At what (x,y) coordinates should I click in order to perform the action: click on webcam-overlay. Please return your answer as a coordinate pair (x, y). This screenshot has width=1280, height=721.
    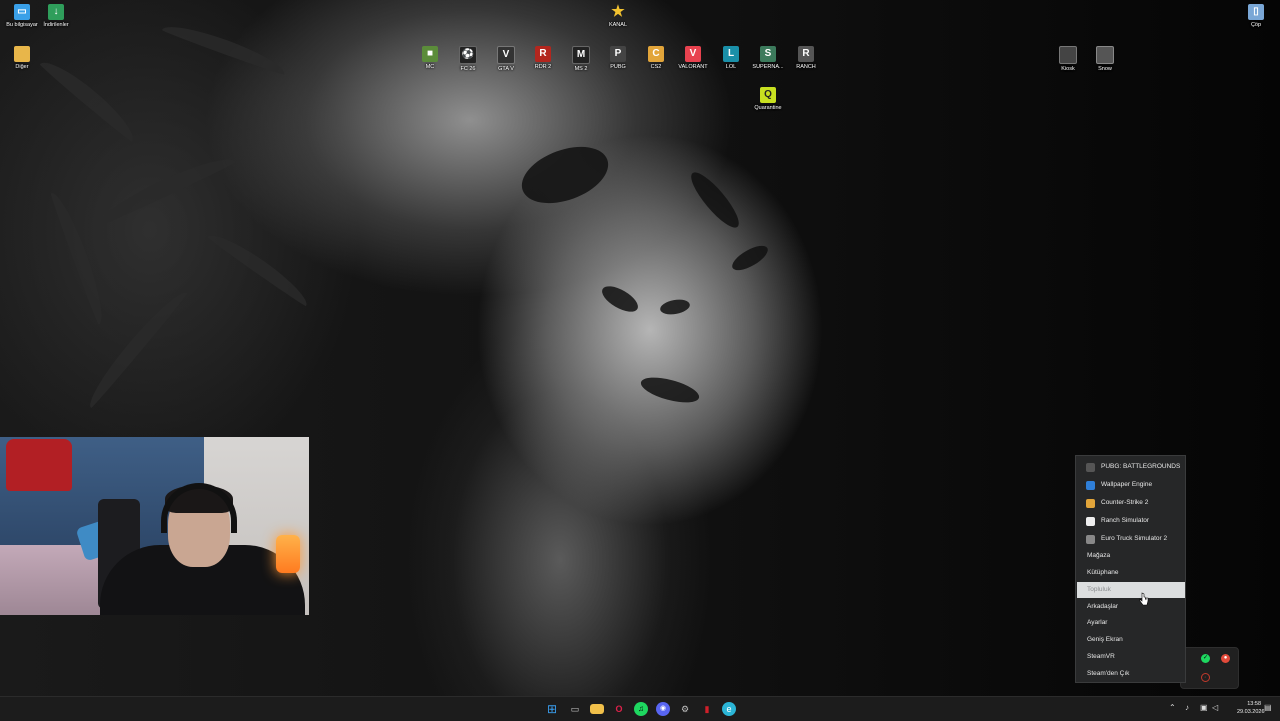
    Looking at the image, I should click on (154, 526).